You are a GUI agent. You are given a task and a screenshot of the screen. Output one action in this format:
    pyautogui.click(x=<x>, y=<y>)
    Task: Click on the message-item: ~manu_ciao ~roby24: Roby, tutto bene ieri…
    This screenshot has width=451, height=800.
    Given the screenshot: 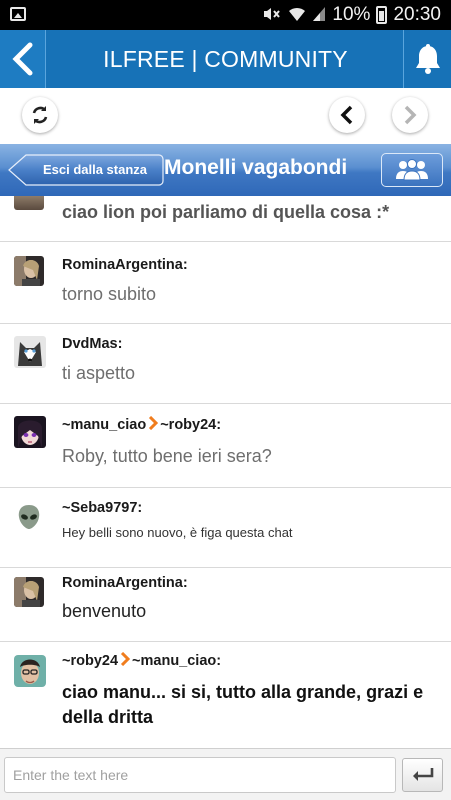 What is the action you would take?
    pyautogui.click(x=225, y=446)
    